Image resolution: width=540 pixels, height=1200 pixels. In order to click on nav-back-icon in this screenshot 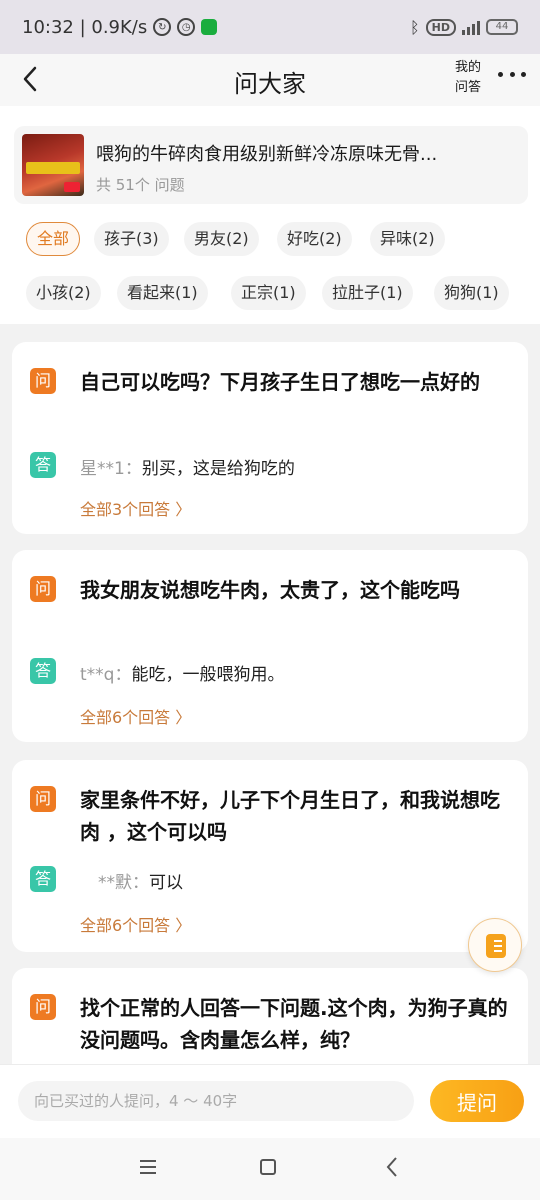, I will do `click(392, 1167)`.